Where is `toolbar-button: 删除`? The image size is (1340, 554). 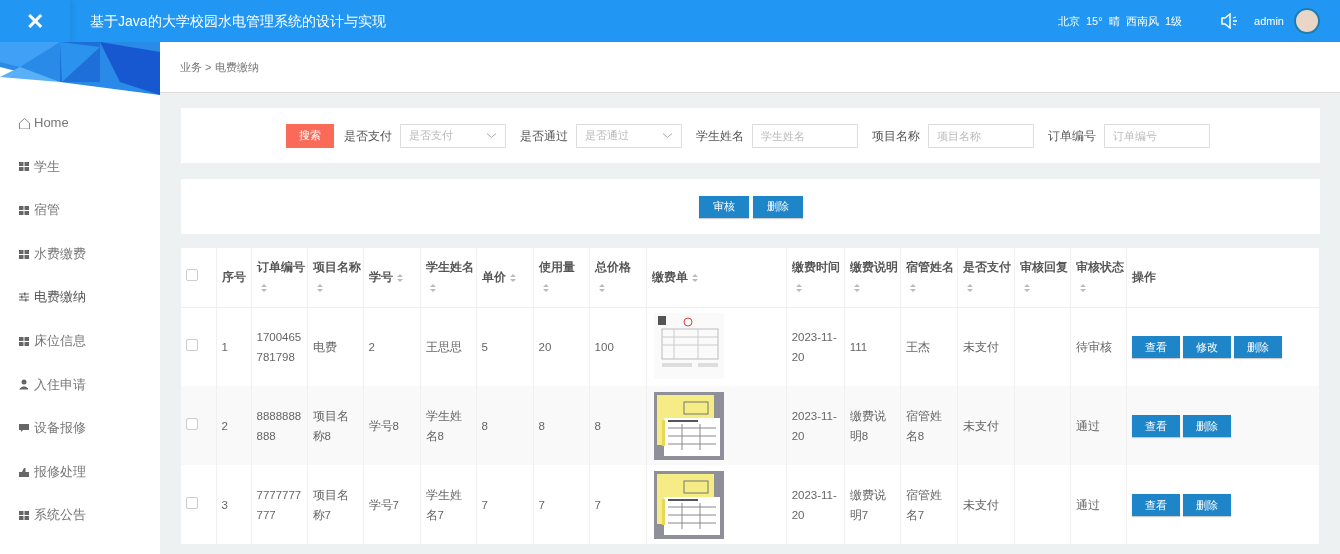
toolbar-button: 删除 is located at coordinates (777, 206).